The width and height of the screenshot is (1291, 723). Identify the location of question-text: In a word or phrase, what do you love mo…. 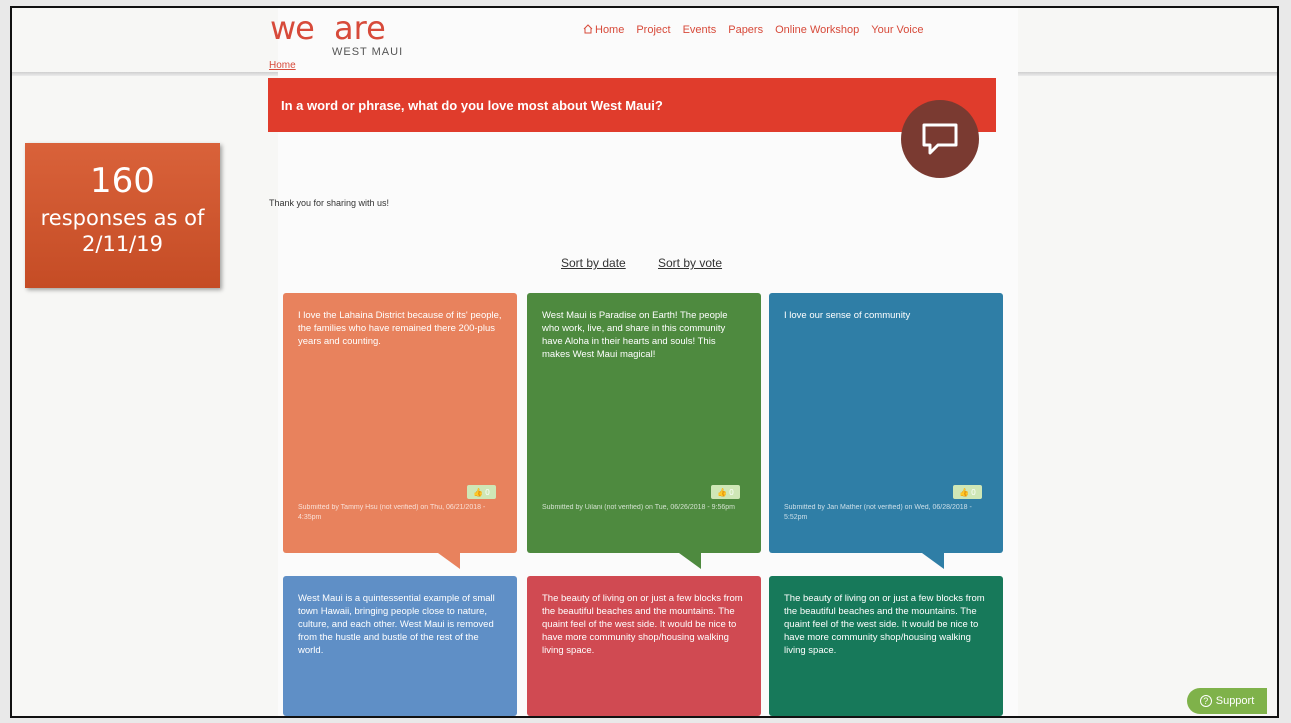
(472, 105).